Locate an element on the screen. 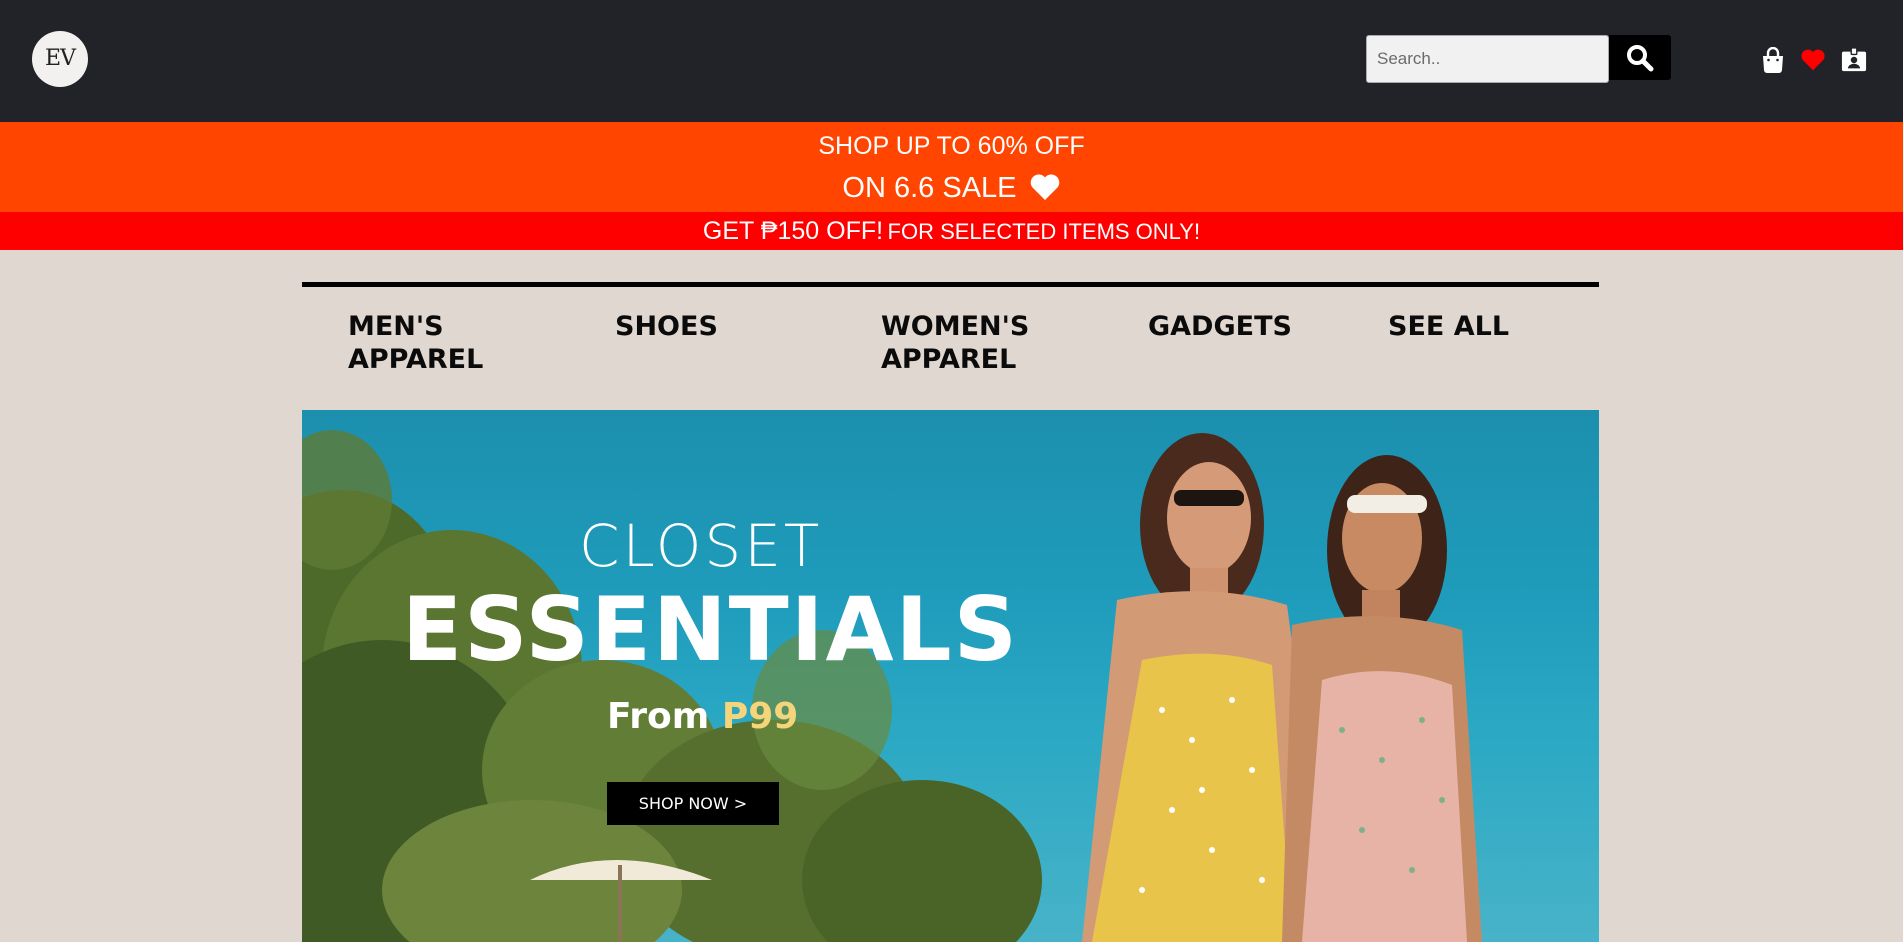 The height and width of the screenshot is (942, 1903). hero-price: P99 is located at coordinates (760, 716).